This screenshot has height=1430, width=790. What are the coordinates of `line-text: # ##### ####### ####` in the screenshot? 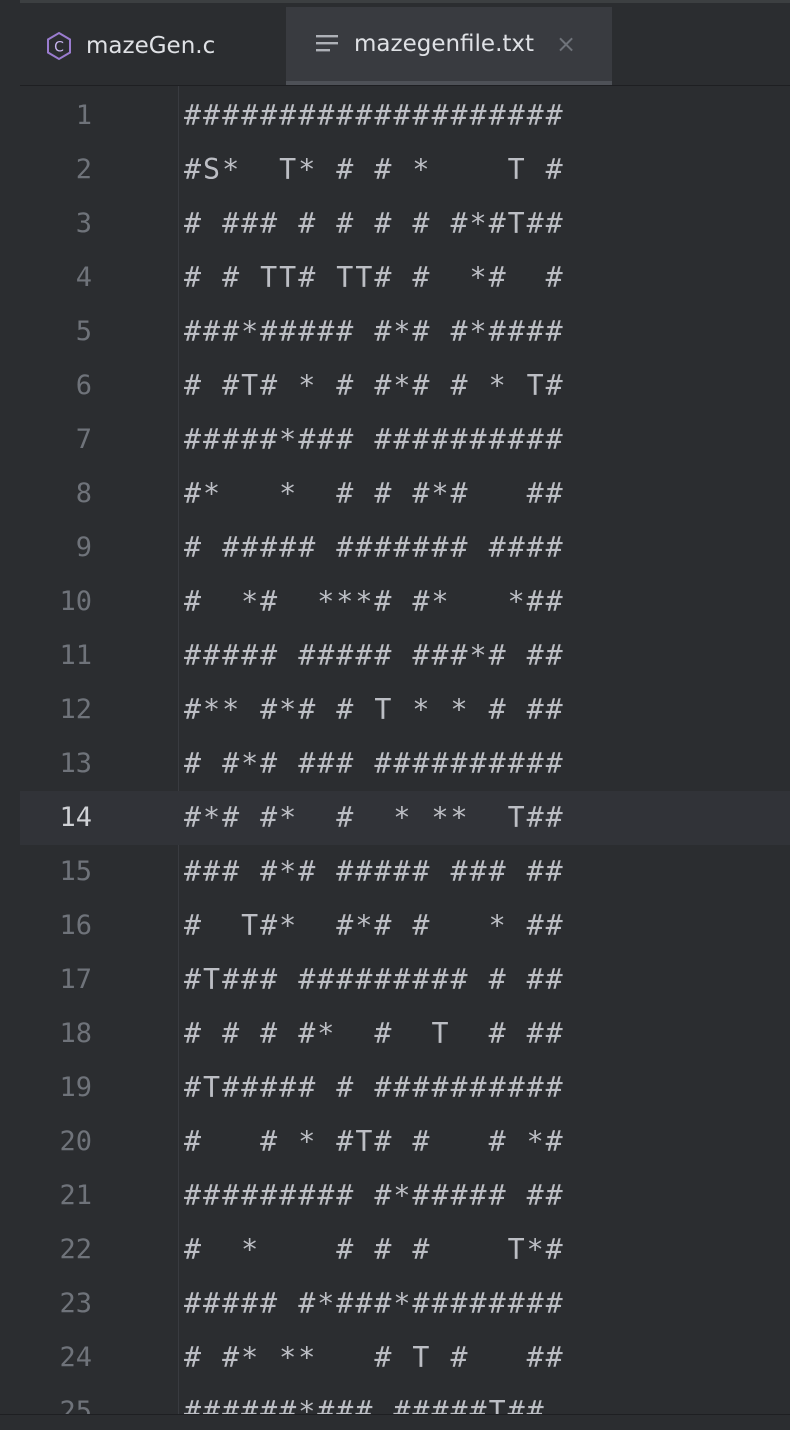 It's located at (374, 548).